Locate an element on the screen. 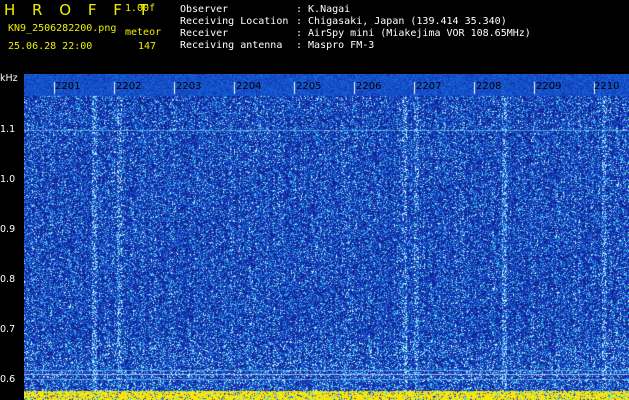  info-value-observer: : K.Nagai is located at coordinates (323, 9).